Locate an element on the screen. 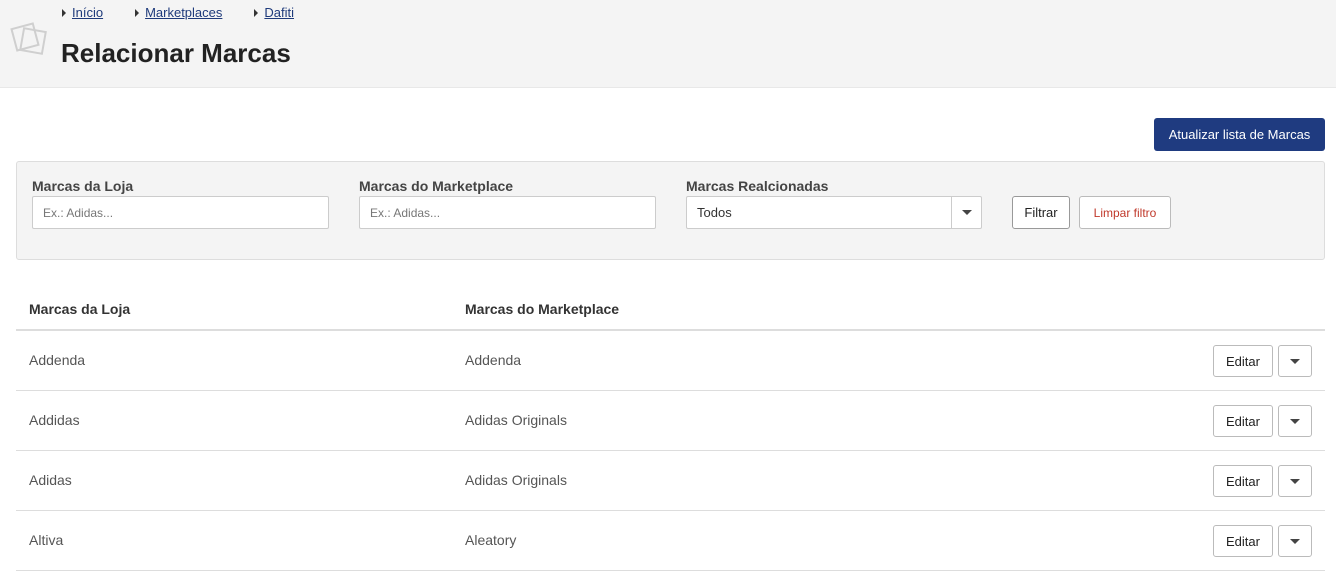  related-brand-select: Todos is located at coordinates (834, 212).